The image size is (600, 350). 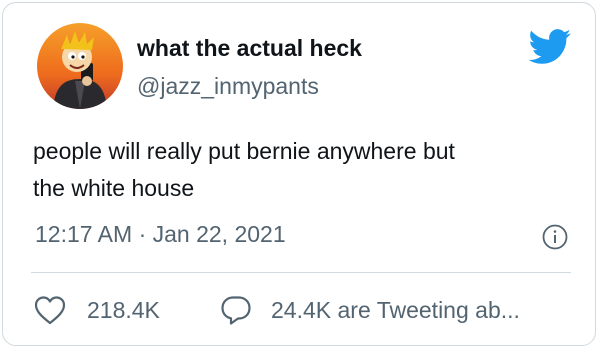 What do you see at coordinates (228, 86) in the screenshot?
I see `user-handle: @jazz_inmypants` at bounding box center [228, 86].